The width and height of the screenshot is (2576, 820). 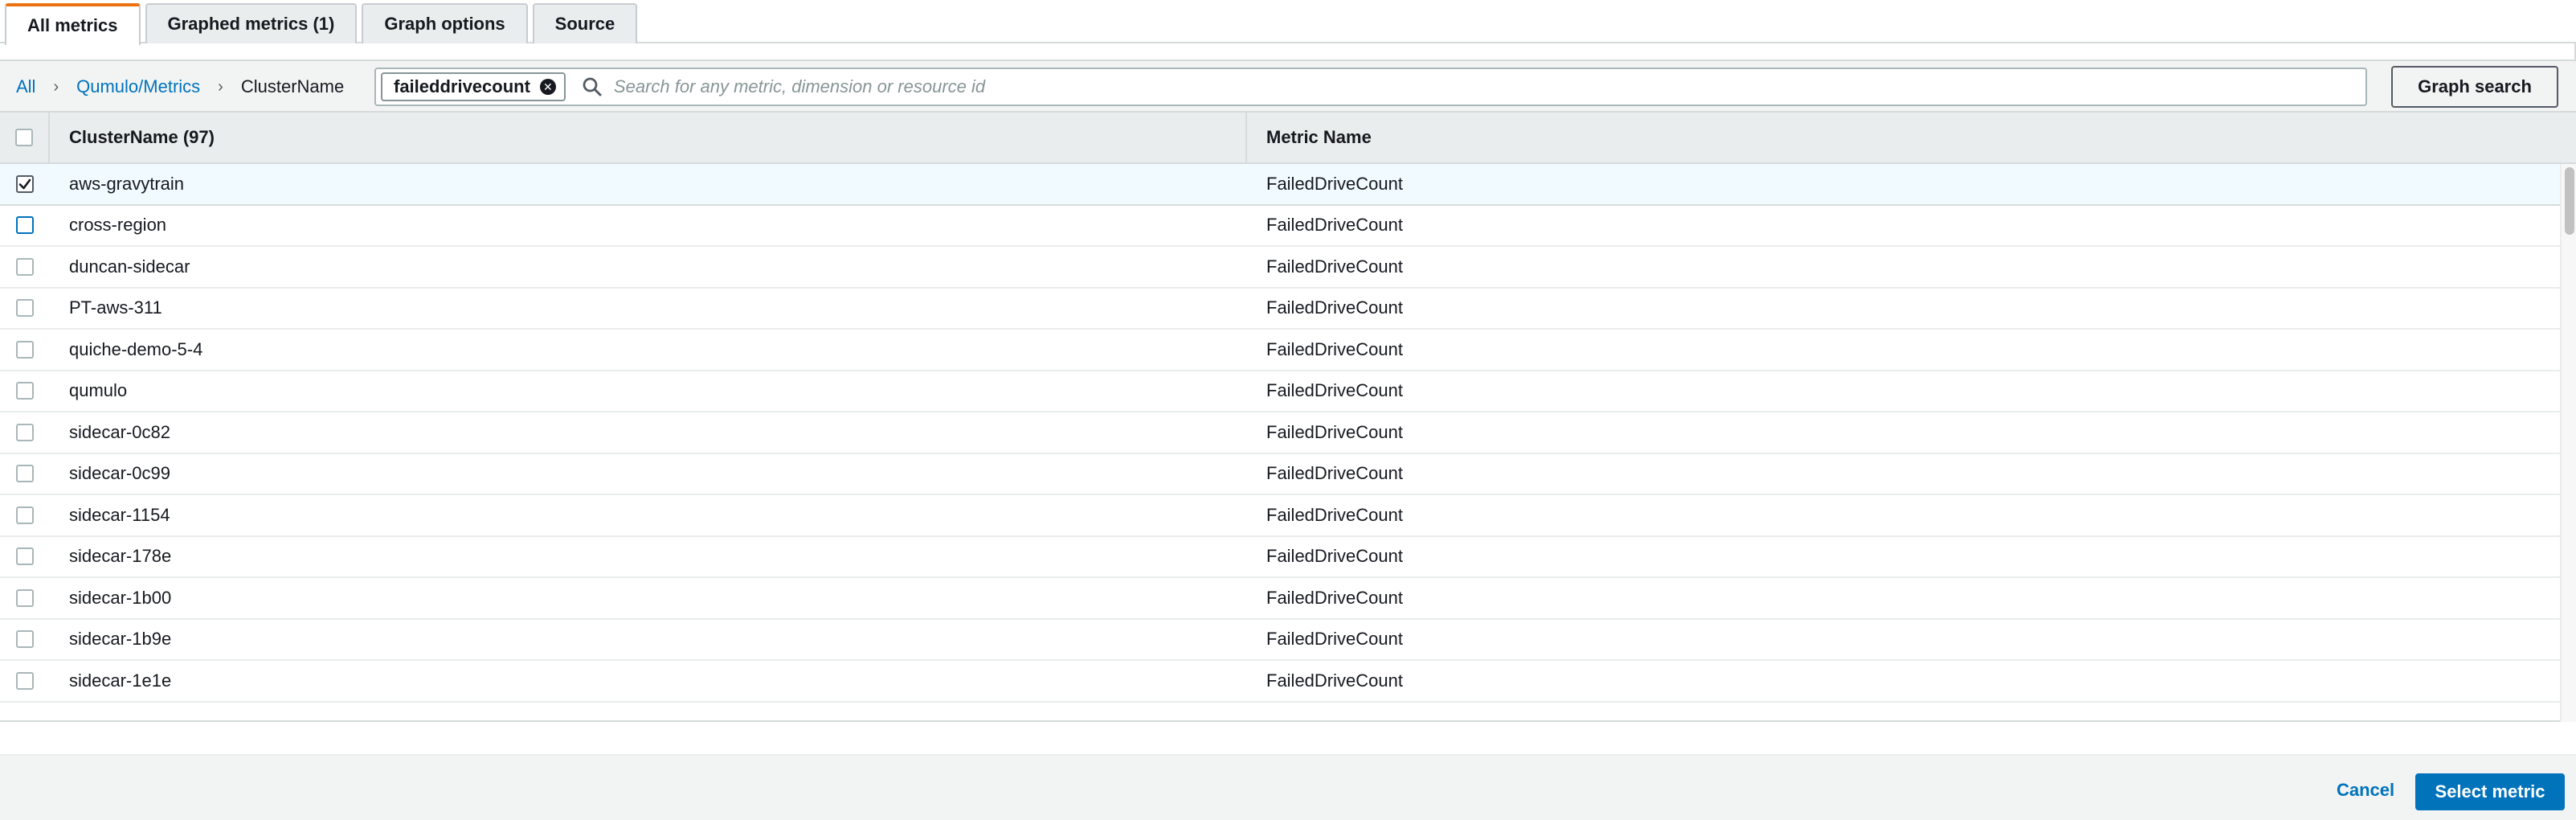 I want to click on search-token: faileddrivecount ✕, so click(x=473, y=86).